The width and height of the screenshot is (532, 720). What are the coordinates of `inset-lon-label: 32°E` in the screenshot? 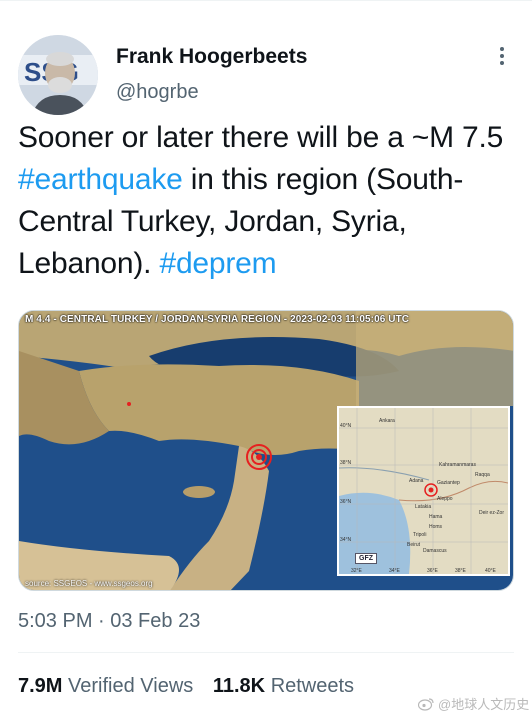 It's located at (357, 571).